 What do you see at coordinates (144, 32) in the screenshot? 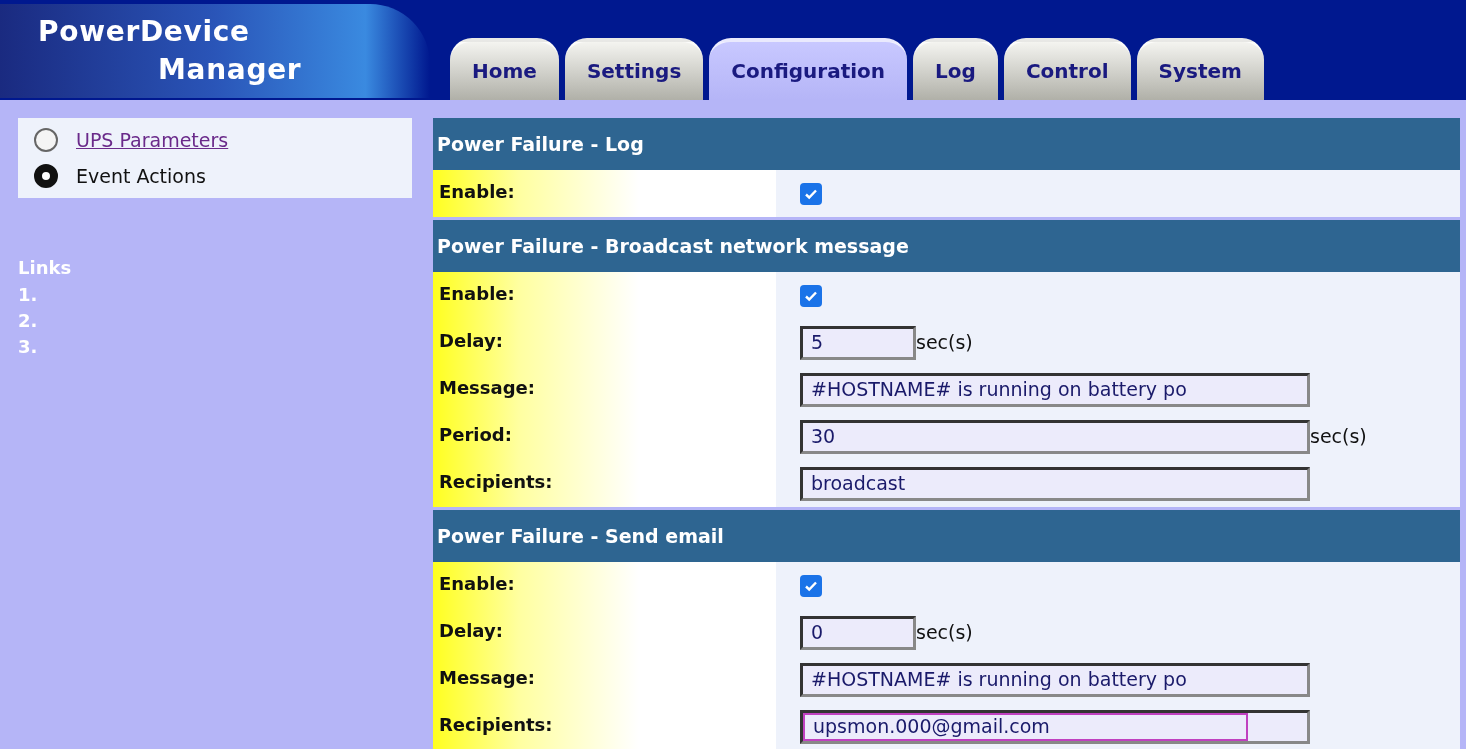
I see `logo-text: PowerDevice` at bounding box center [144, 32].